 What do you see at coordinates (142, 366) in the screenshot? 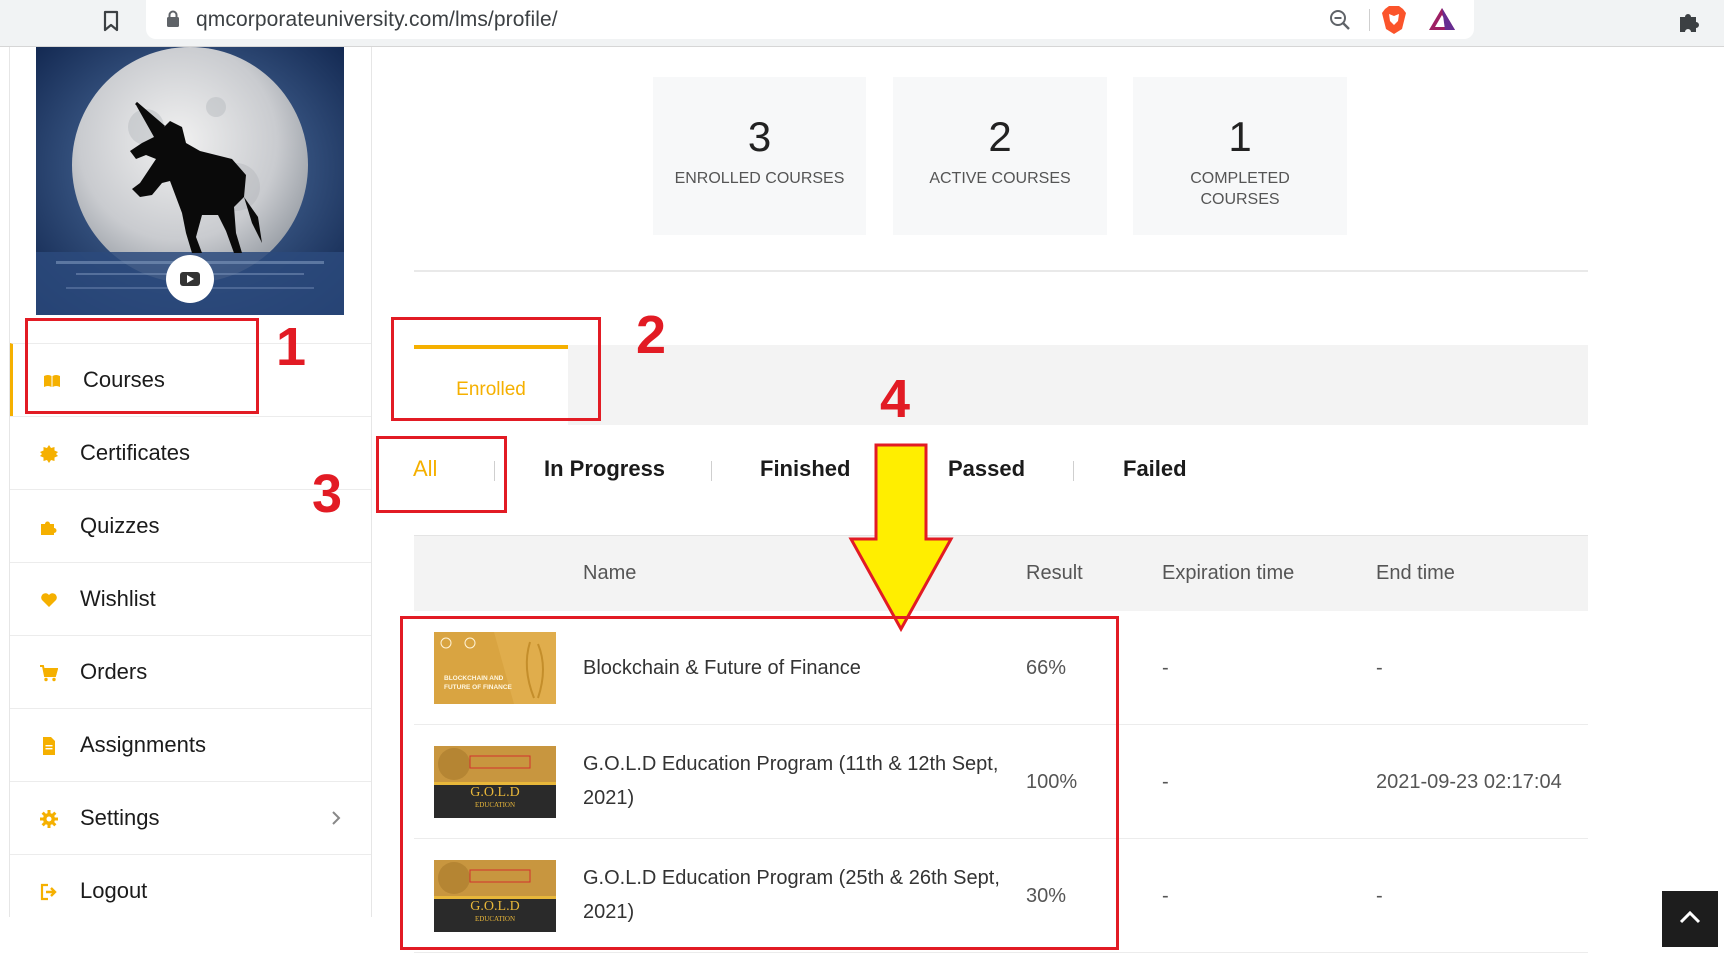
I see `annotation-box-courses` at bounding box center [142, 366].